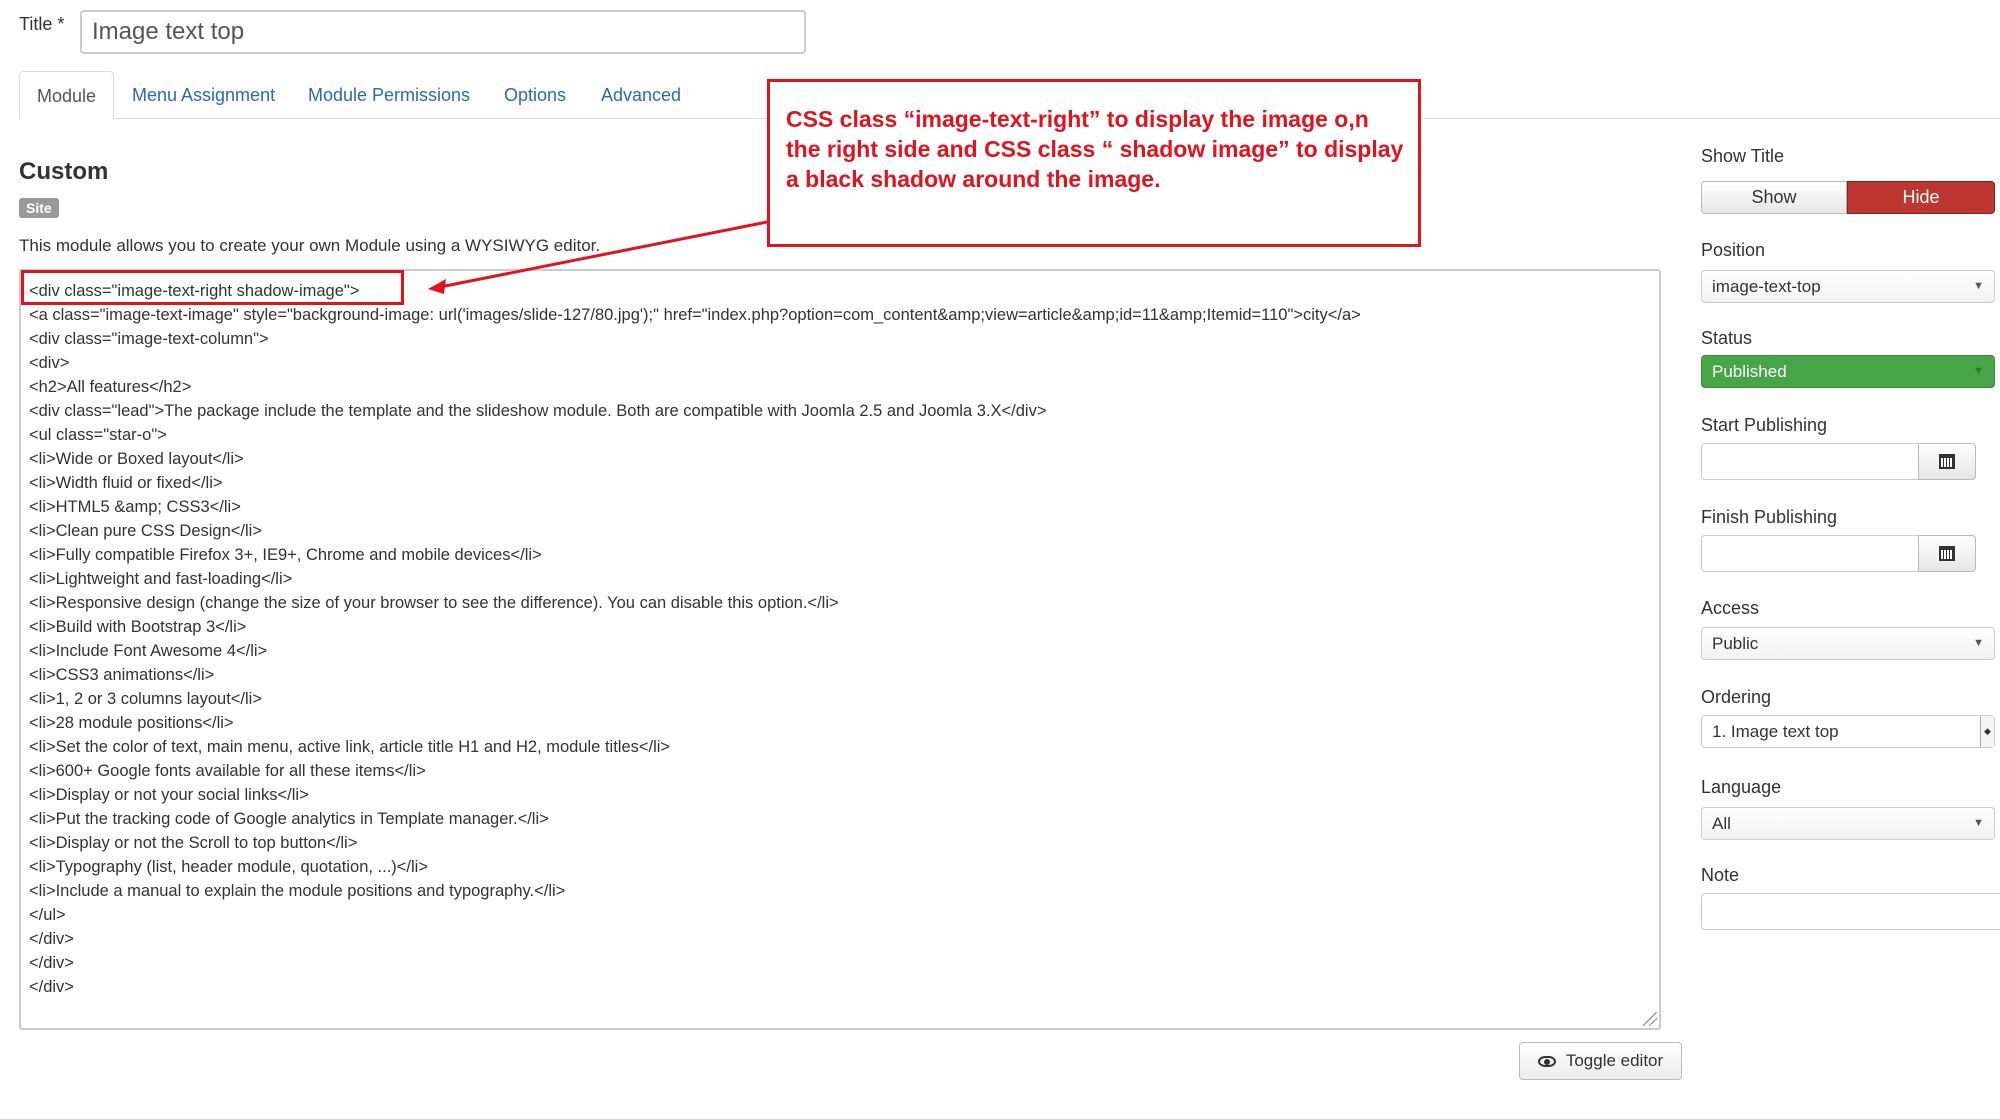  I want to click on code-line: <ul class="star-o">, so click(98, 435).